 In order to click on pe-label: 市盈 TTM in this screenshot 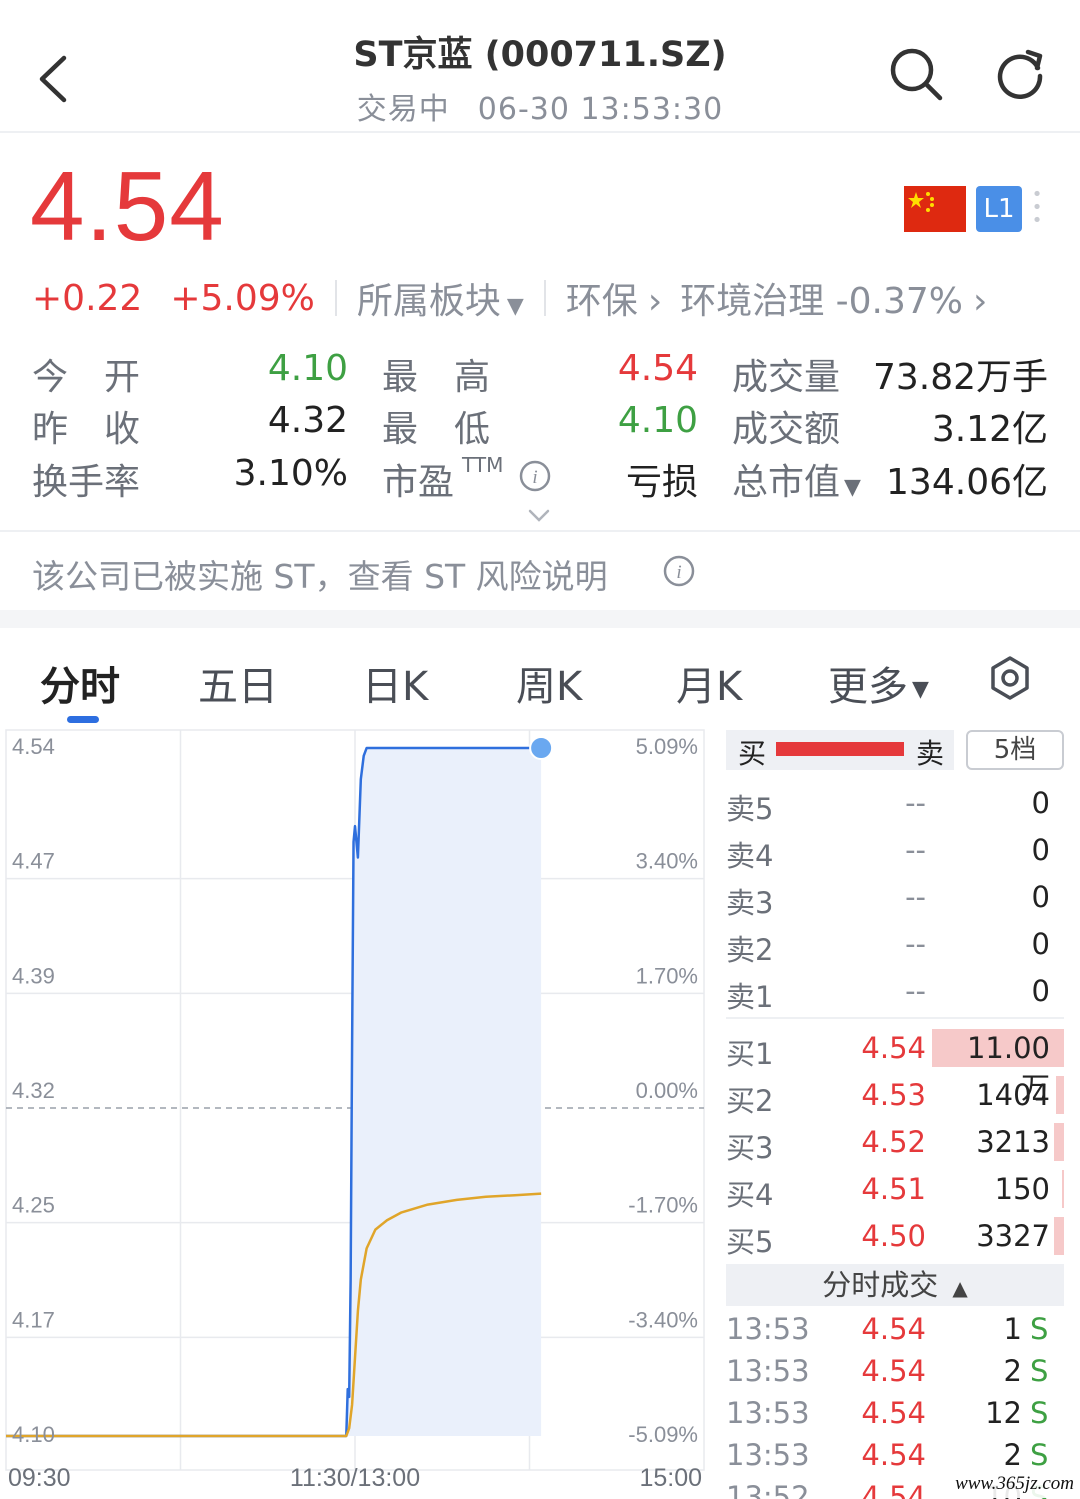, I will do `click(442, 479)`.